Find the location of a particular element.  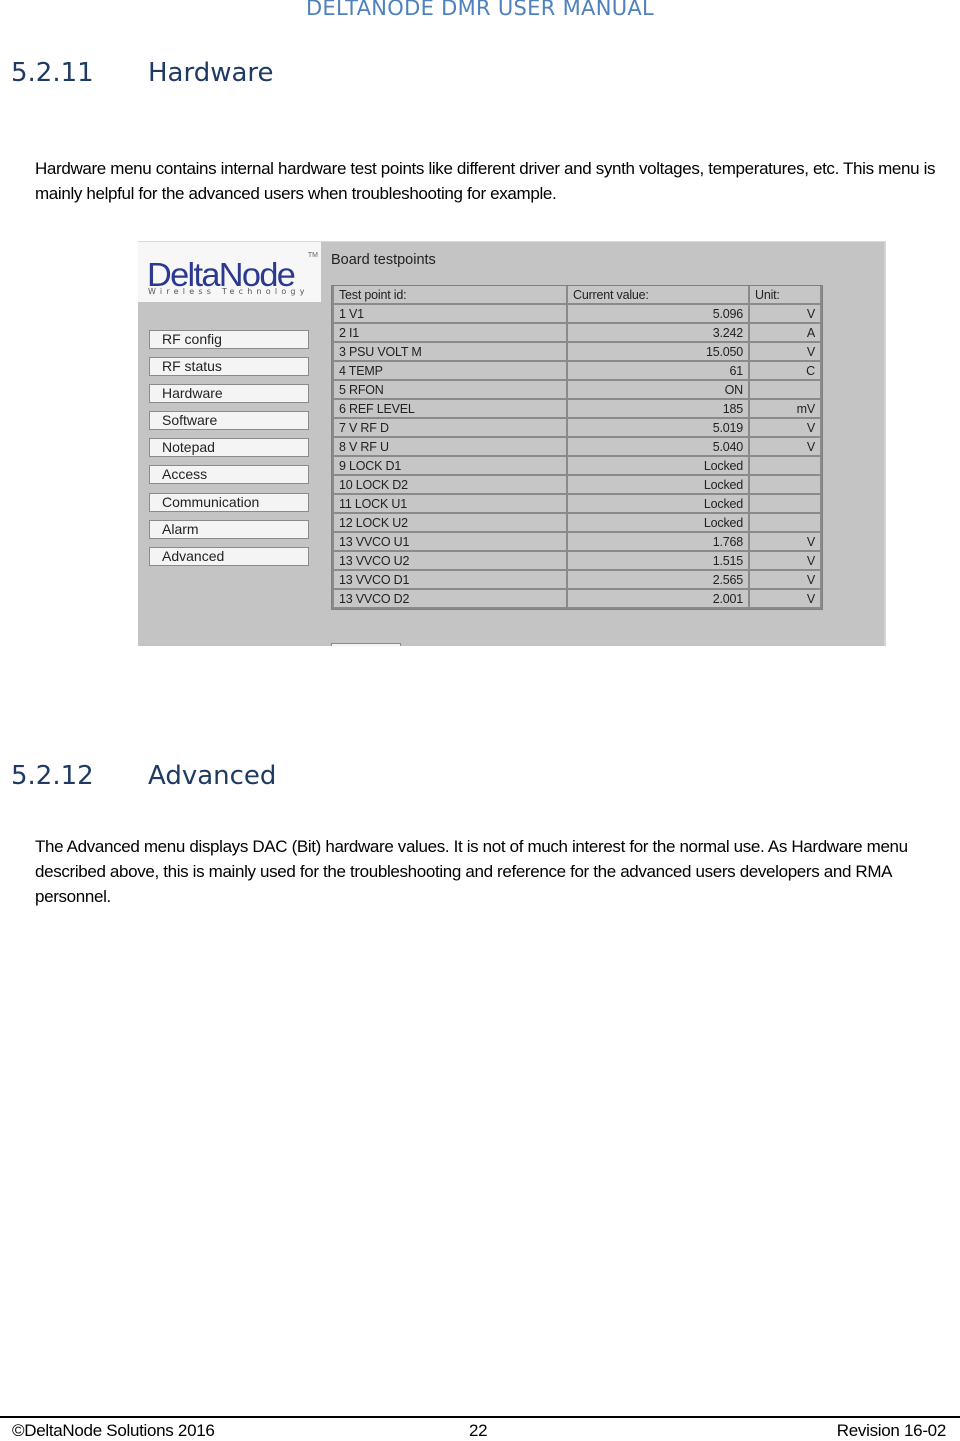

cell-test-point-id: 7 V RF D is located at coordinates (450, 428).